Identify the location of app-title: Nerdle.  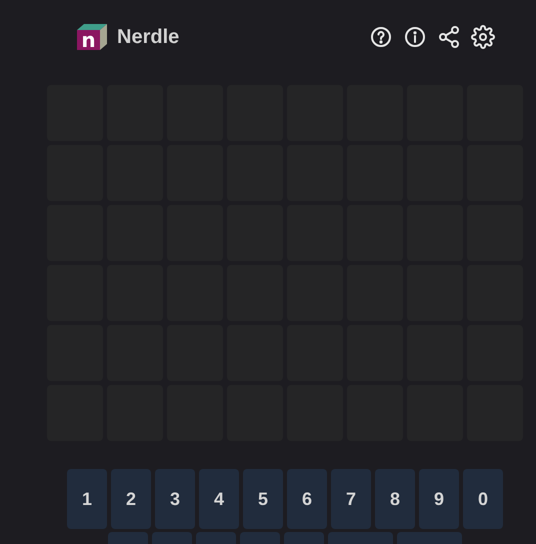
(148, 37).